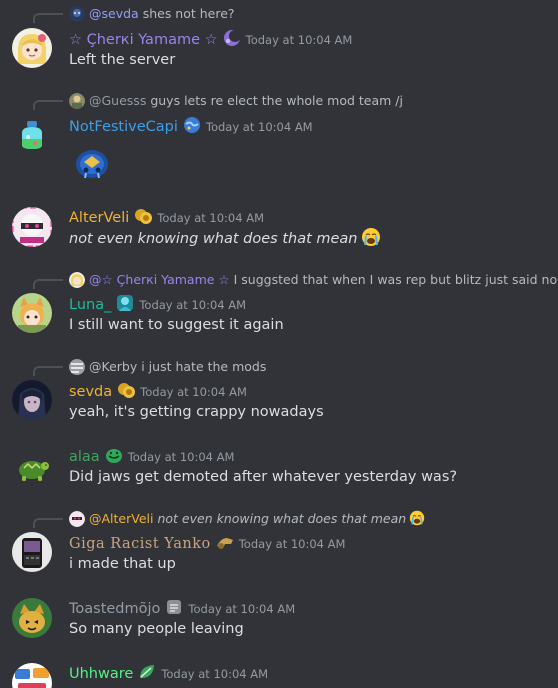  I want to click on message-header: alaa Today at 10:04 AM, so click(151, 456).